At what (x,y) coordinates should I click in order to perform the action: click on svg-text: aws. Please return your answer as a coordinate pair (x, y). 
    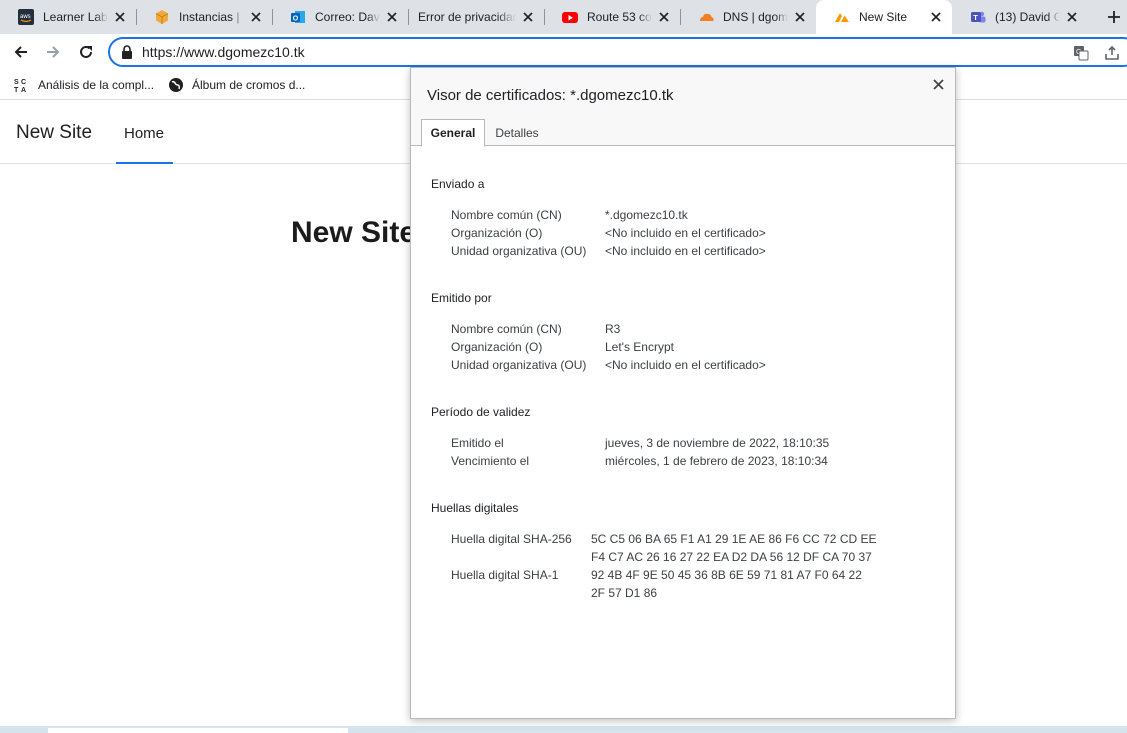
    Looking at the image, I should click on (25, 17).